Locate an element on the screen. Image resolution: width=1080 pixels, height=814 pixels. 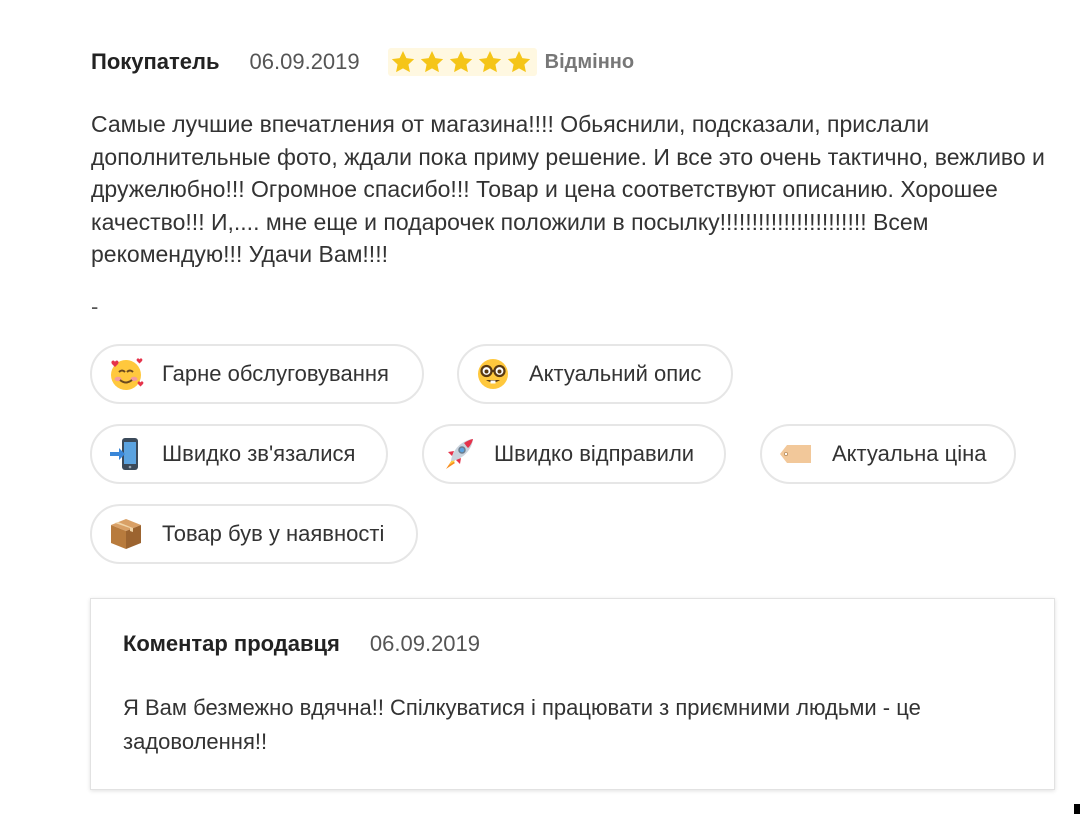
tag-label: Гарне обслуговування is located at coordinates (275, 373).